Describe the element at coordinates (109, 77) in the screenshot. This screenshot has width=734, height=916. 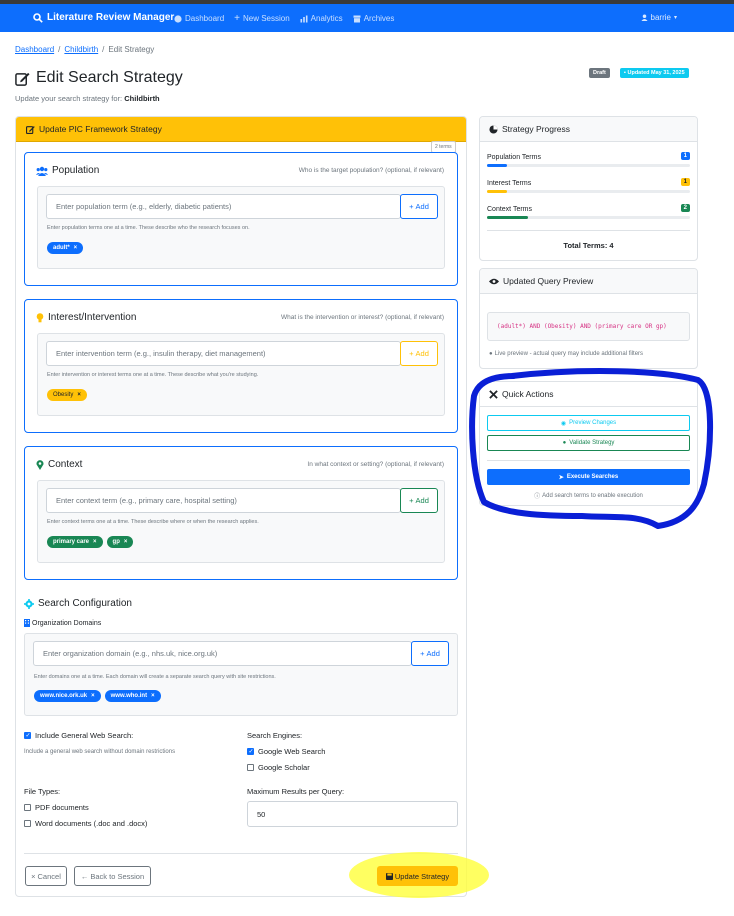
I see `page-title-text: Edit Search Strategy` at that location.